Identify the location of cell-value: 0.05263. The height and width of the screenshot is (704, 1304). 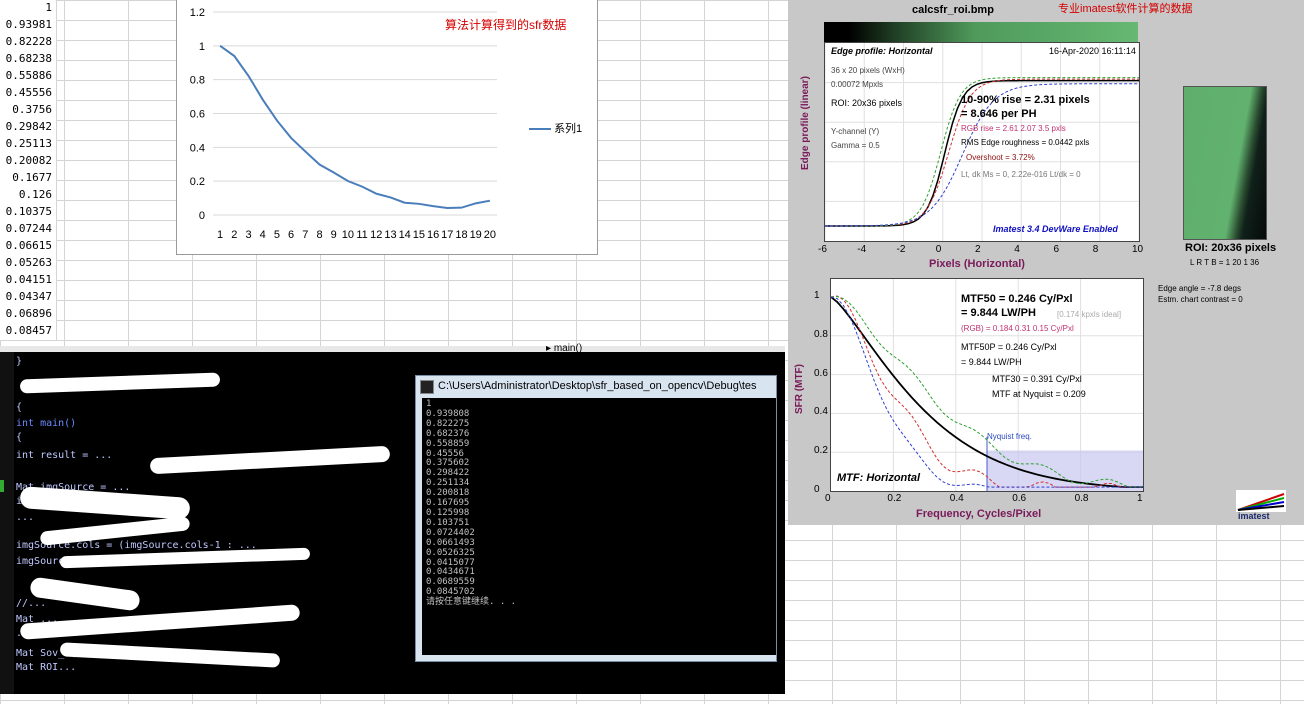
(29, 262).